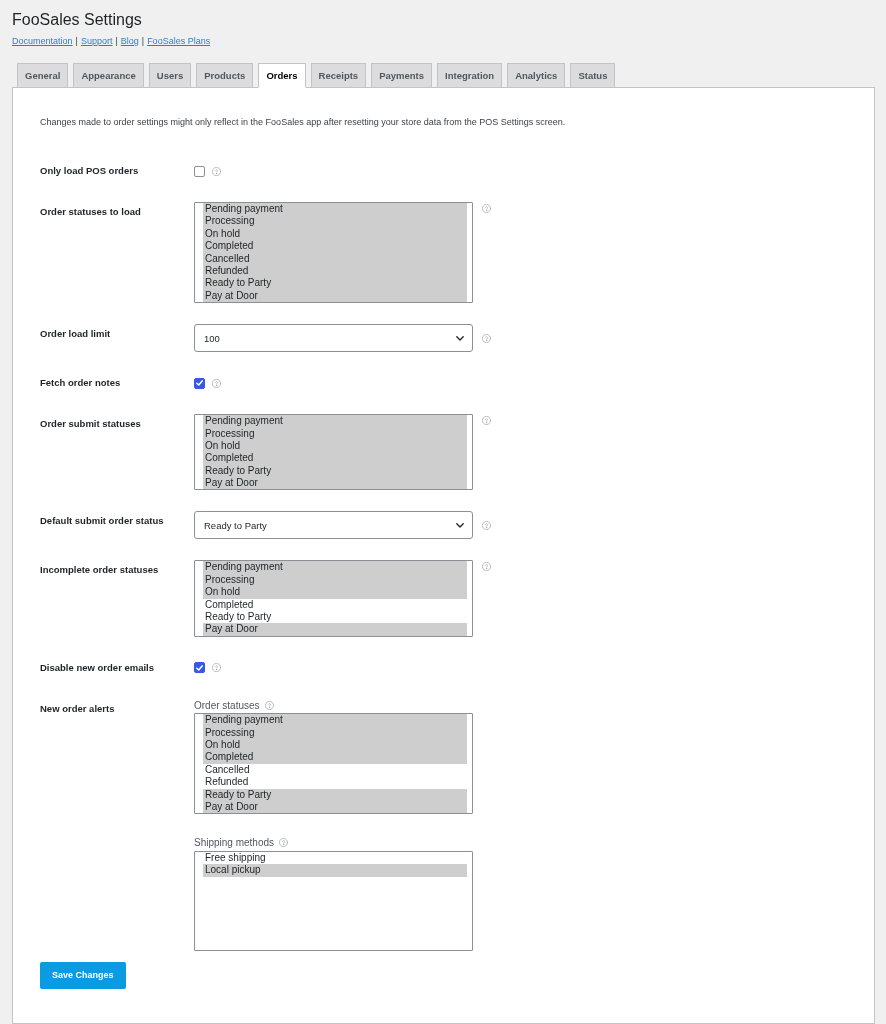 This screenshot has height=1024, width=886. I want to click on setting-label: Only load POS orders, so click(89, 171).